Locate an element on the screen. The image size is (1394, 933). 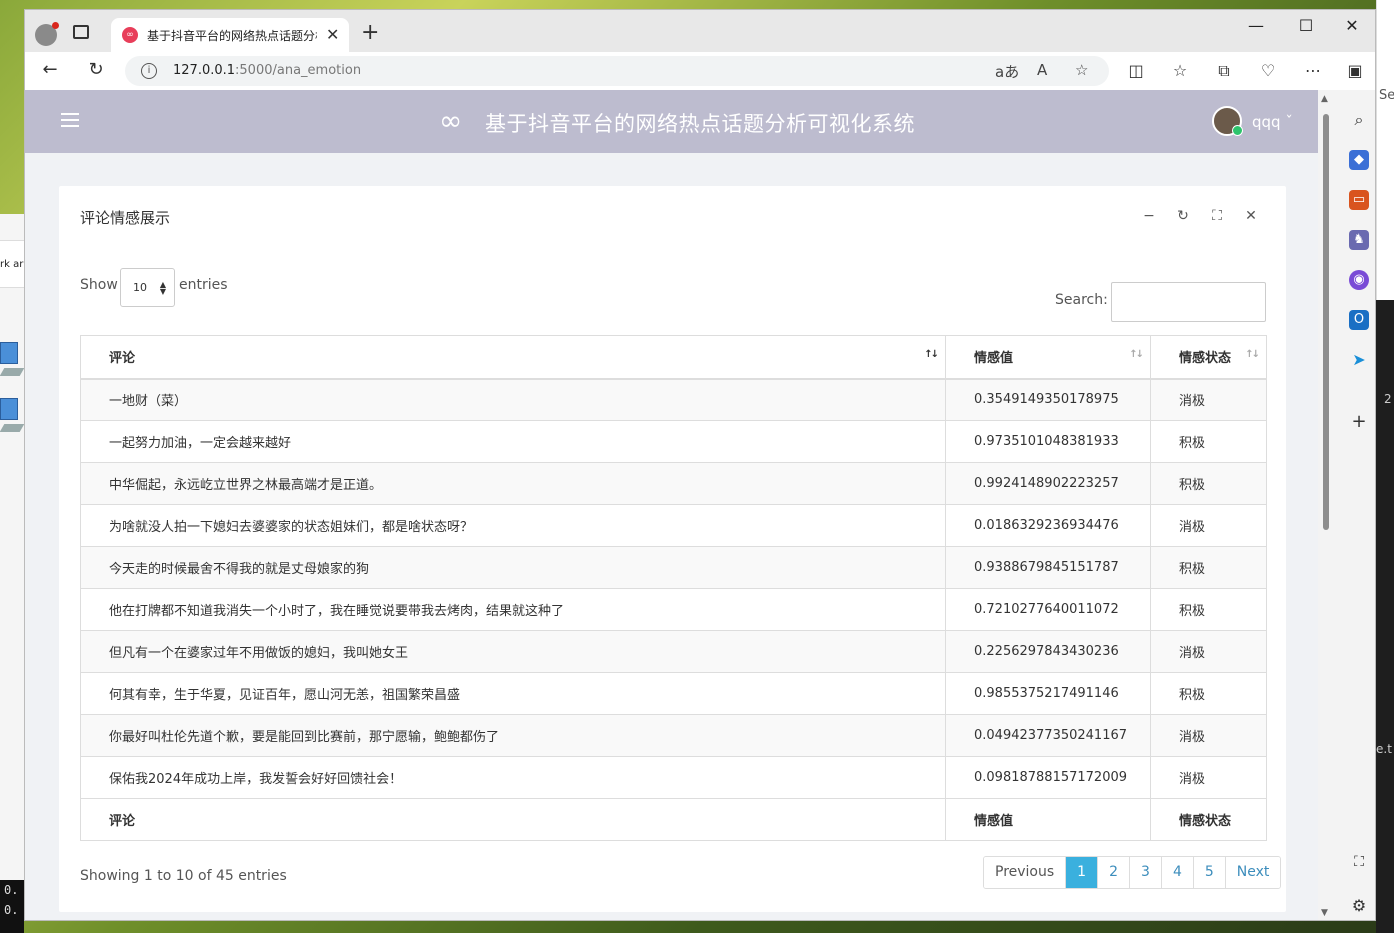
page-3-button: 3 is located at coordinates (1146, 872).